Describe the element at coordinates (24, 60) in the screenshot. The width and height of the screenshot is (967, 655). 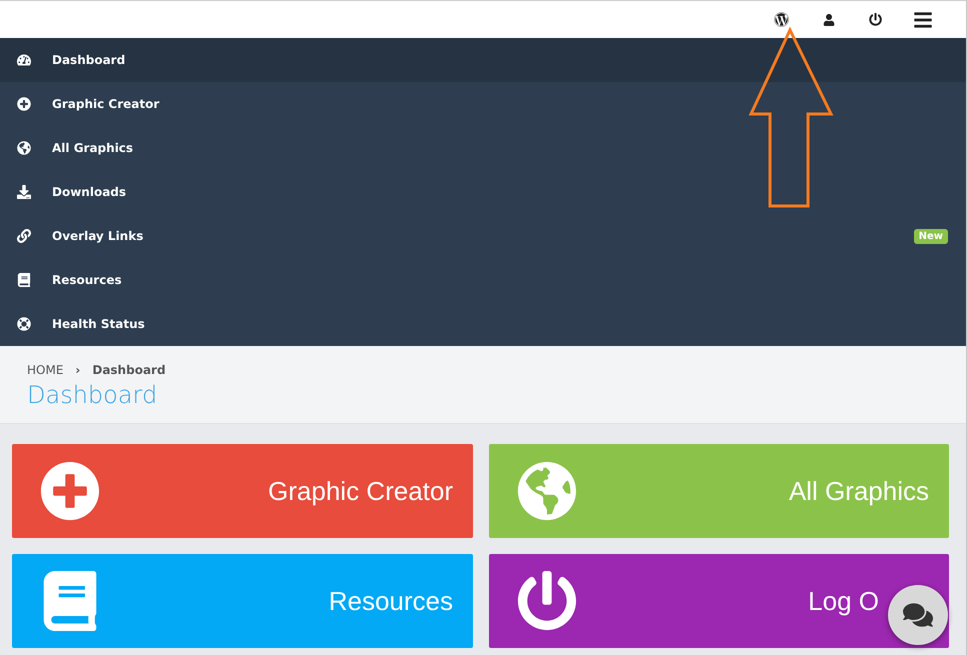
I see `gauge-icon` at that location.